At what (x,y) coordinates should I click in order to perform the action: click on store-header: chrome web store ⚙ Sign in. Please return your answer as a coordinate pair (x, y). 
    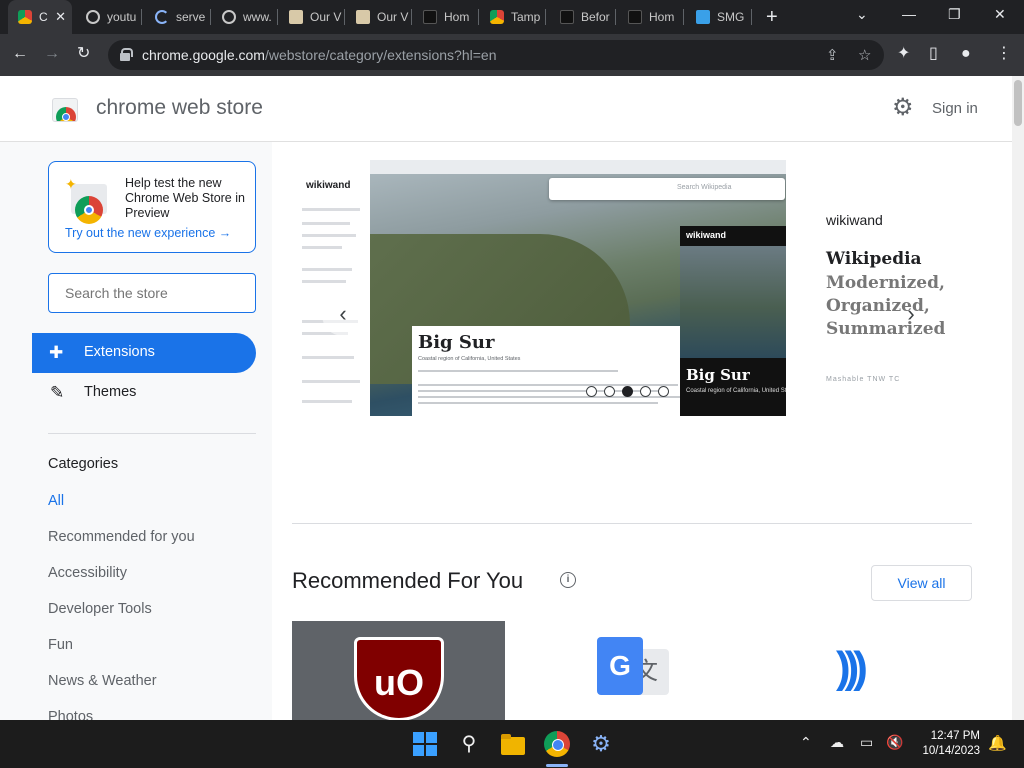
    Looking at the image, I should click on (506, 109).